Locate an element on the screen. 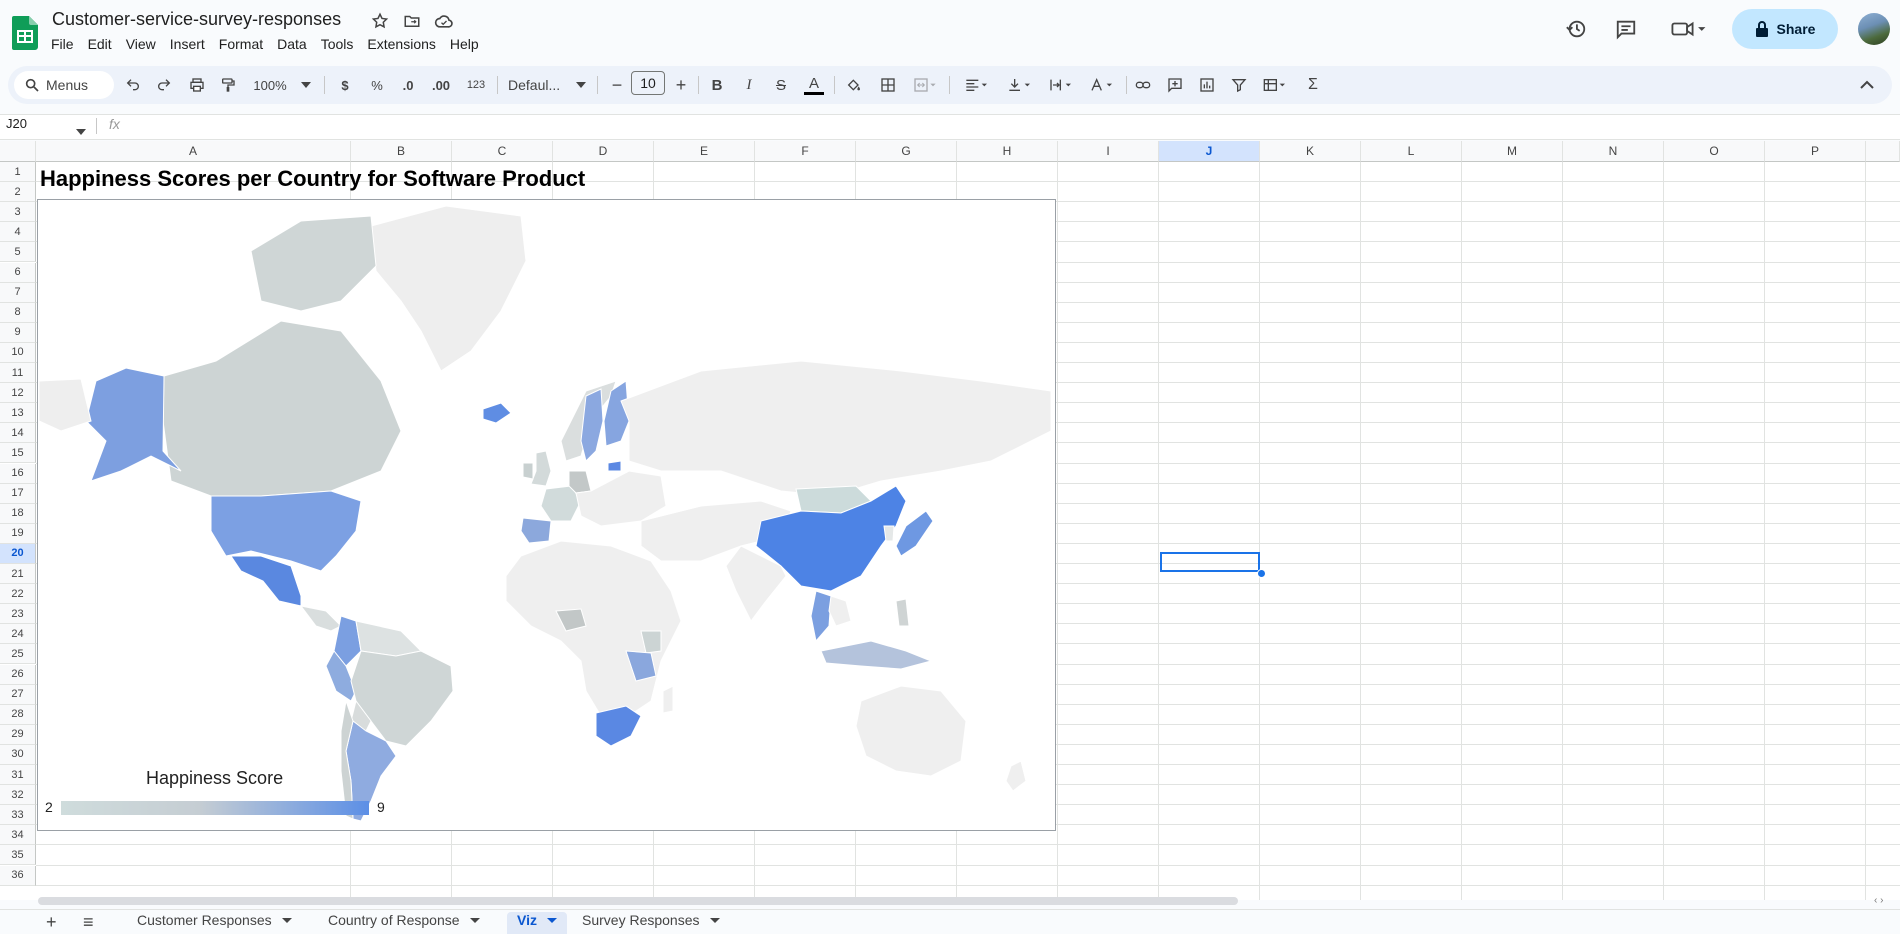  version-history-icon is located at coordinates (1576, 29).